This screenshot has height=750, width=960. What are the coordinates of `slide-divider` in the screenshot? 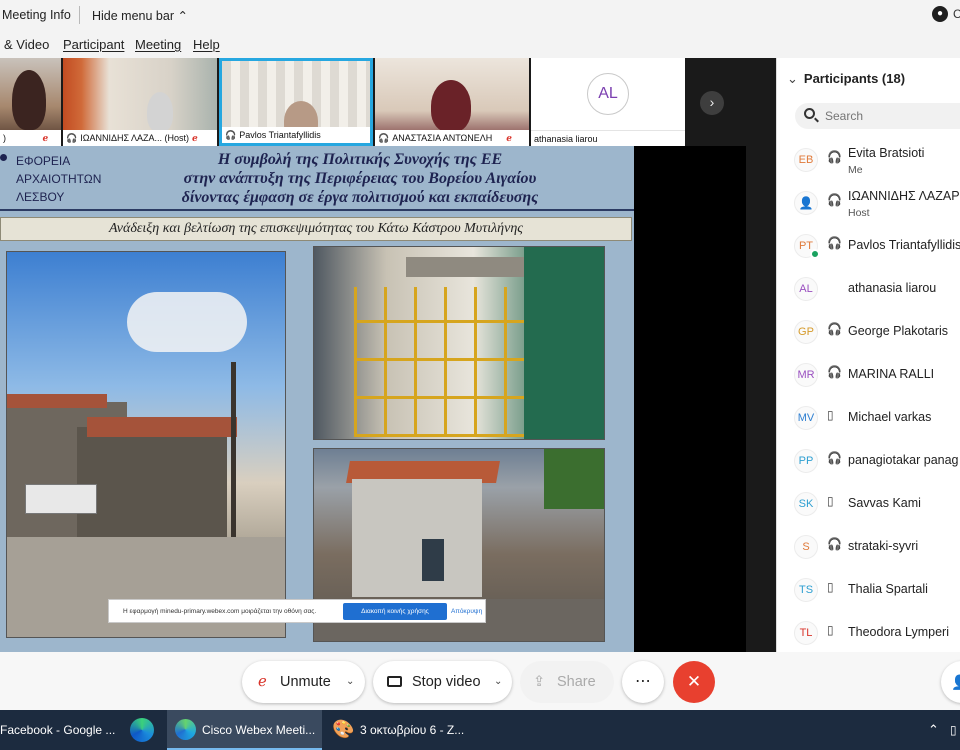 It's located at (317, 210).